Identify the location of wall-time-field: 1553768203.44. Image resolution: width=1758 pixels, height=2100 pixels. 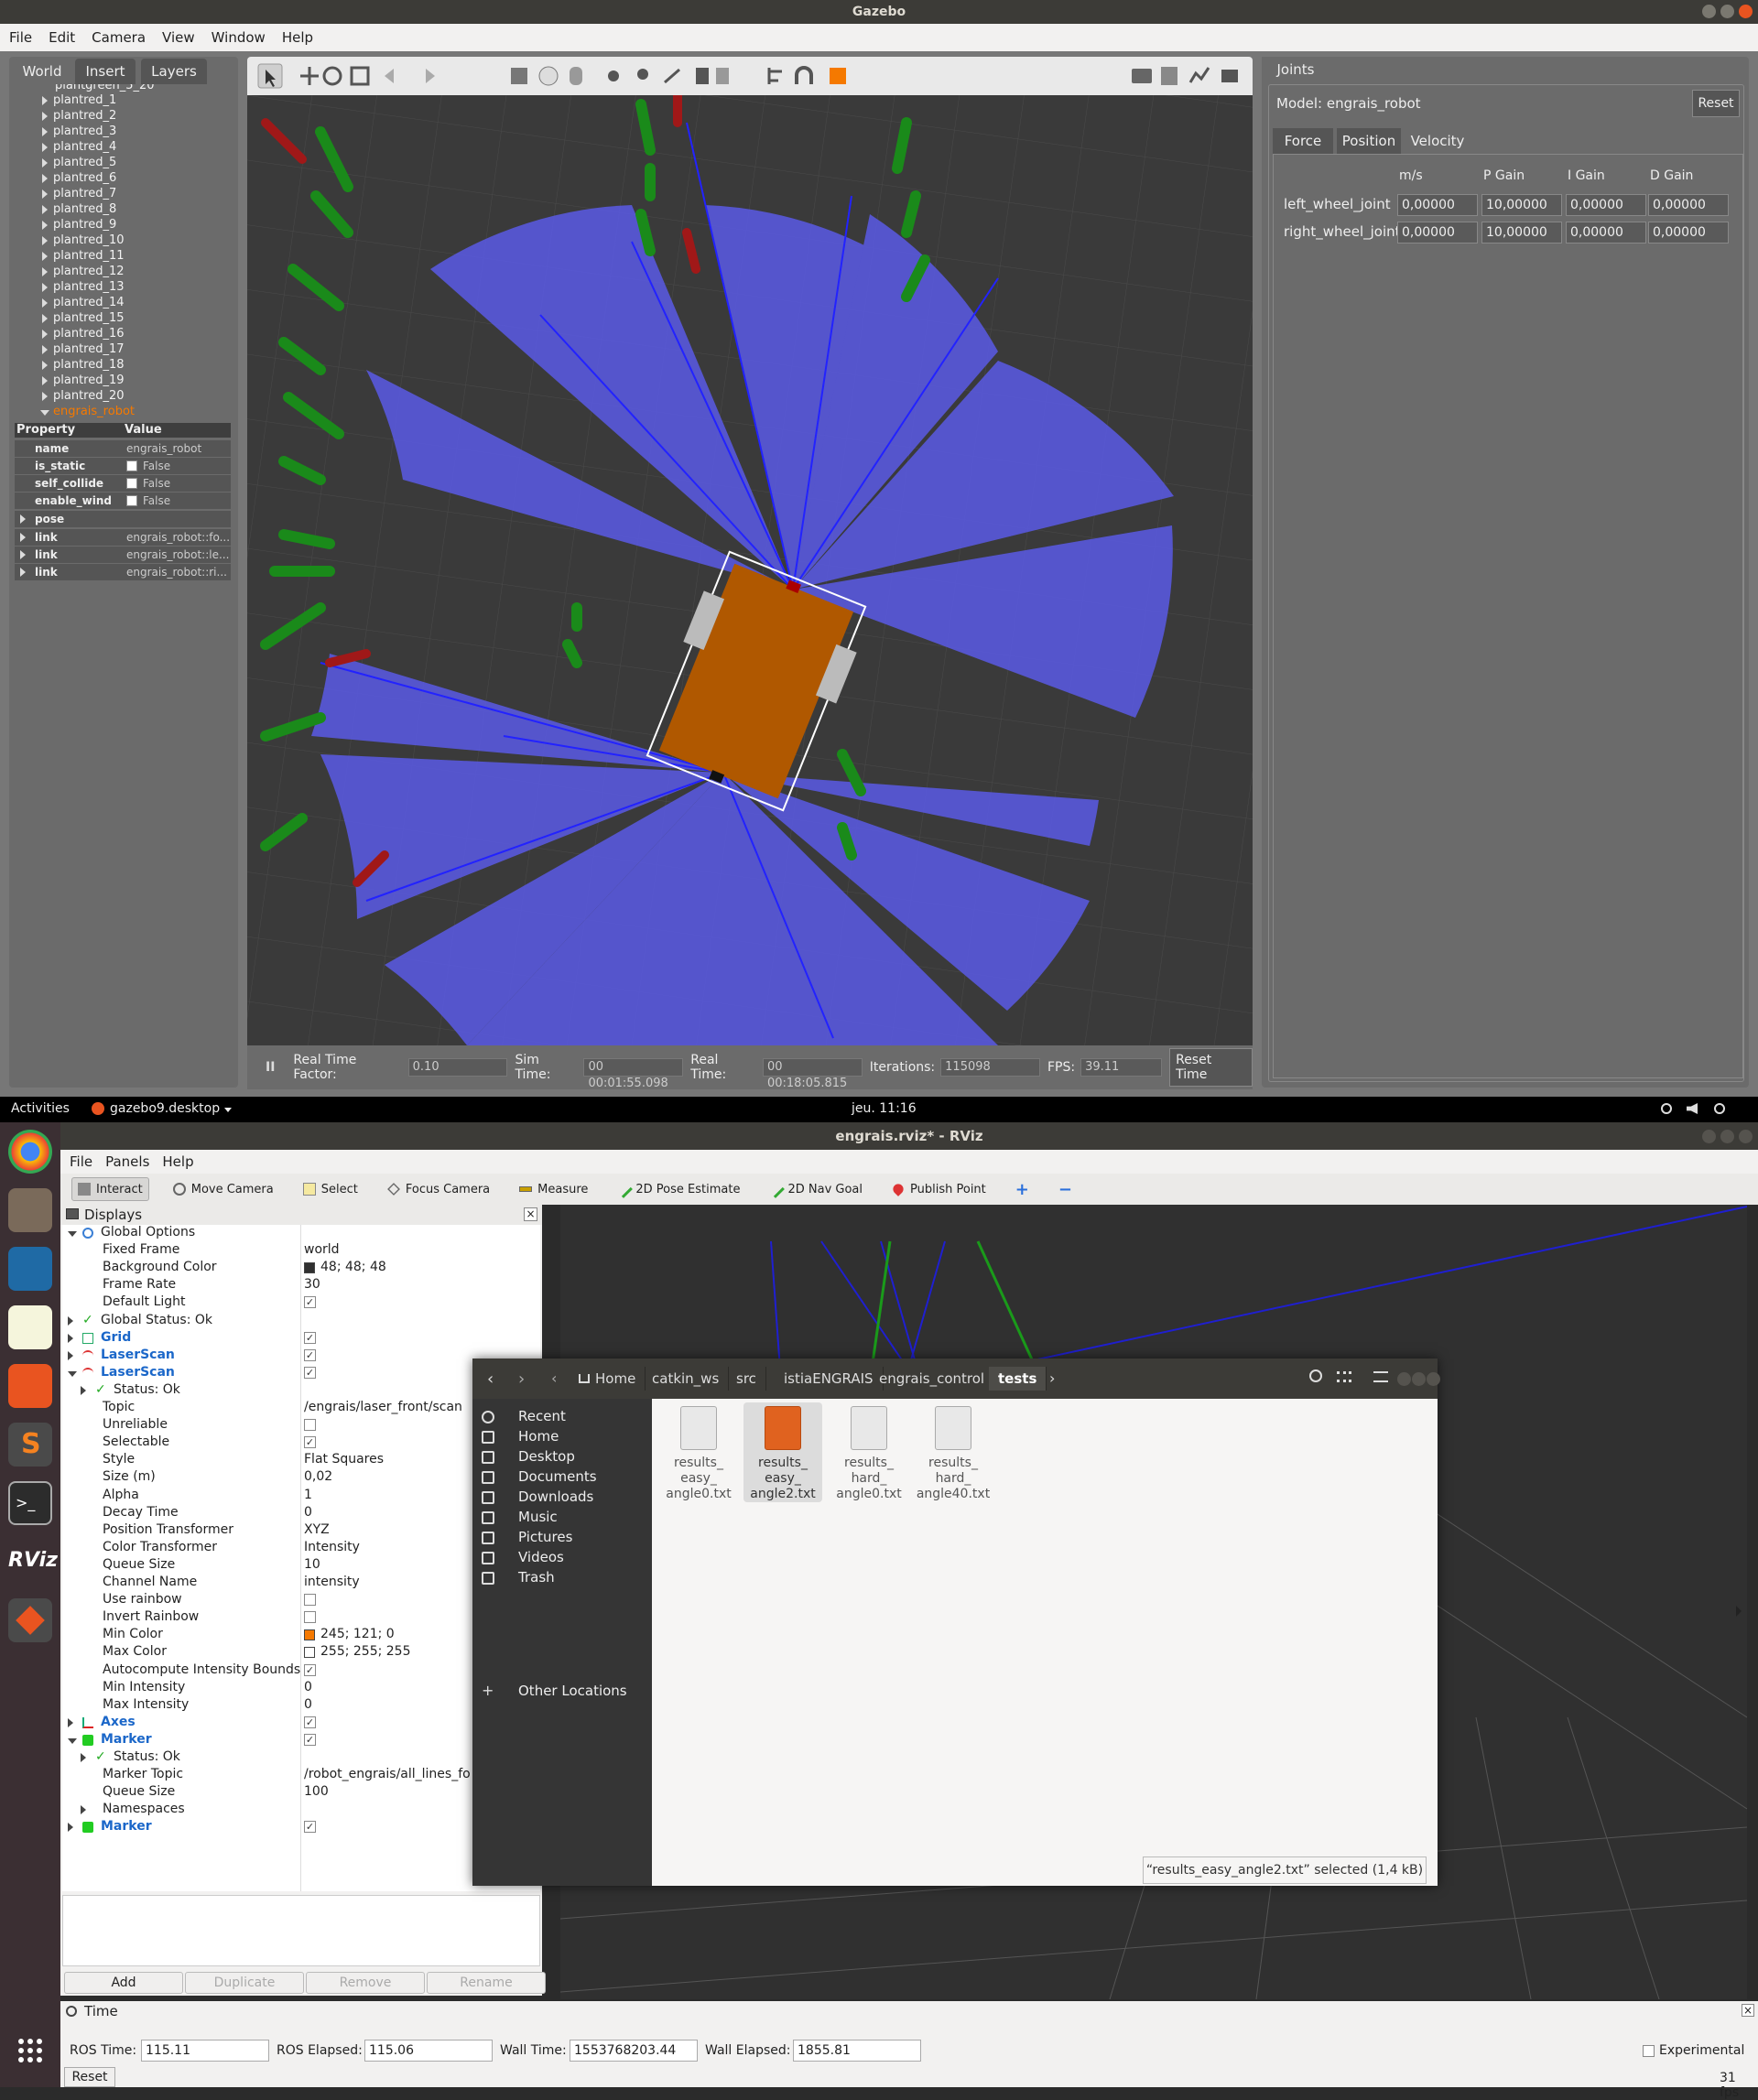
(634, 2051).